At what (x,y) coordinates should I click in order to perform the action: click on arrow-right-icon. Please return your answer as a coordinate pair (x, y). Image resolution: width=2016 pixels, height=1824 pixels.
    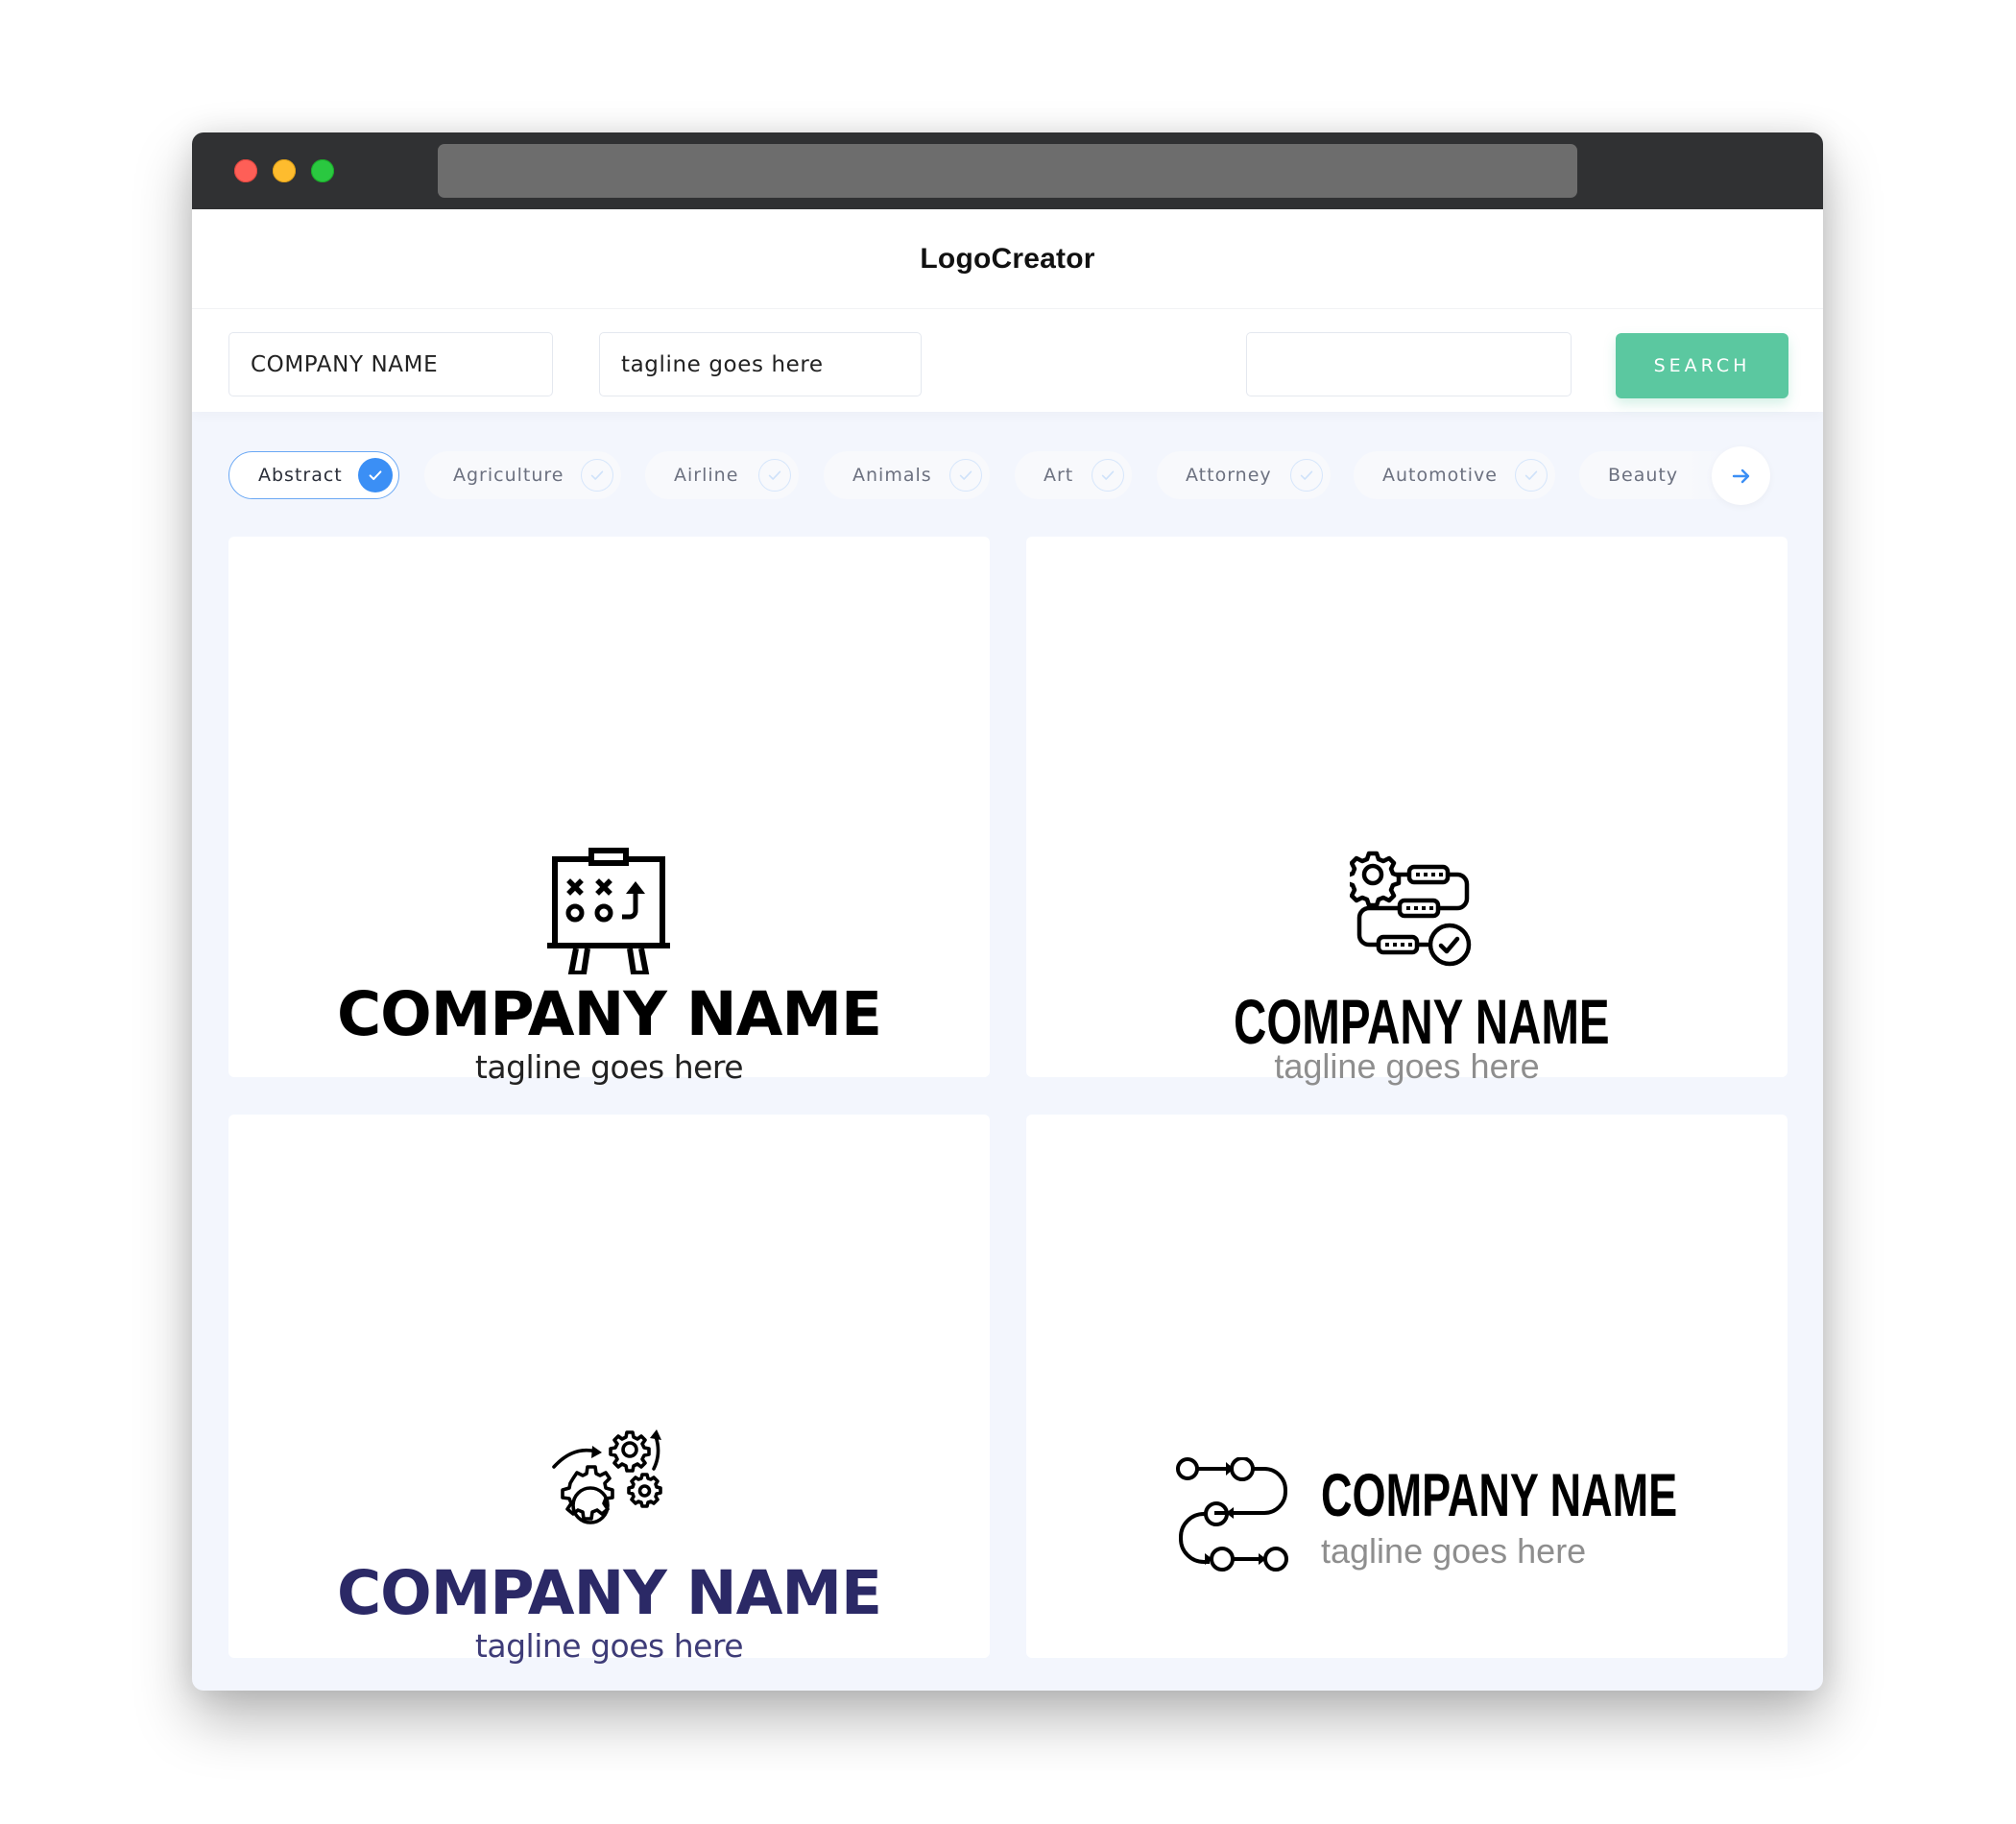
    Looking at the image, I should click on (1740, 476).